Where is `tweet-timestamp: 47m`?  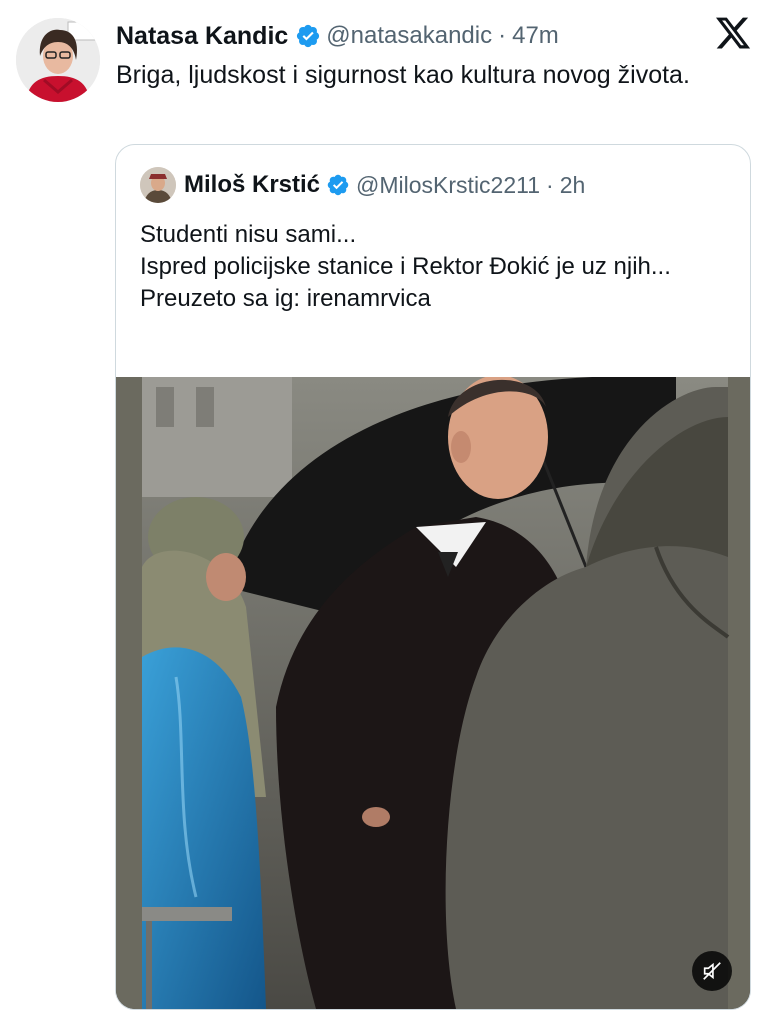
tweet-timestamp: 47m is located at coordinates (535, 36).